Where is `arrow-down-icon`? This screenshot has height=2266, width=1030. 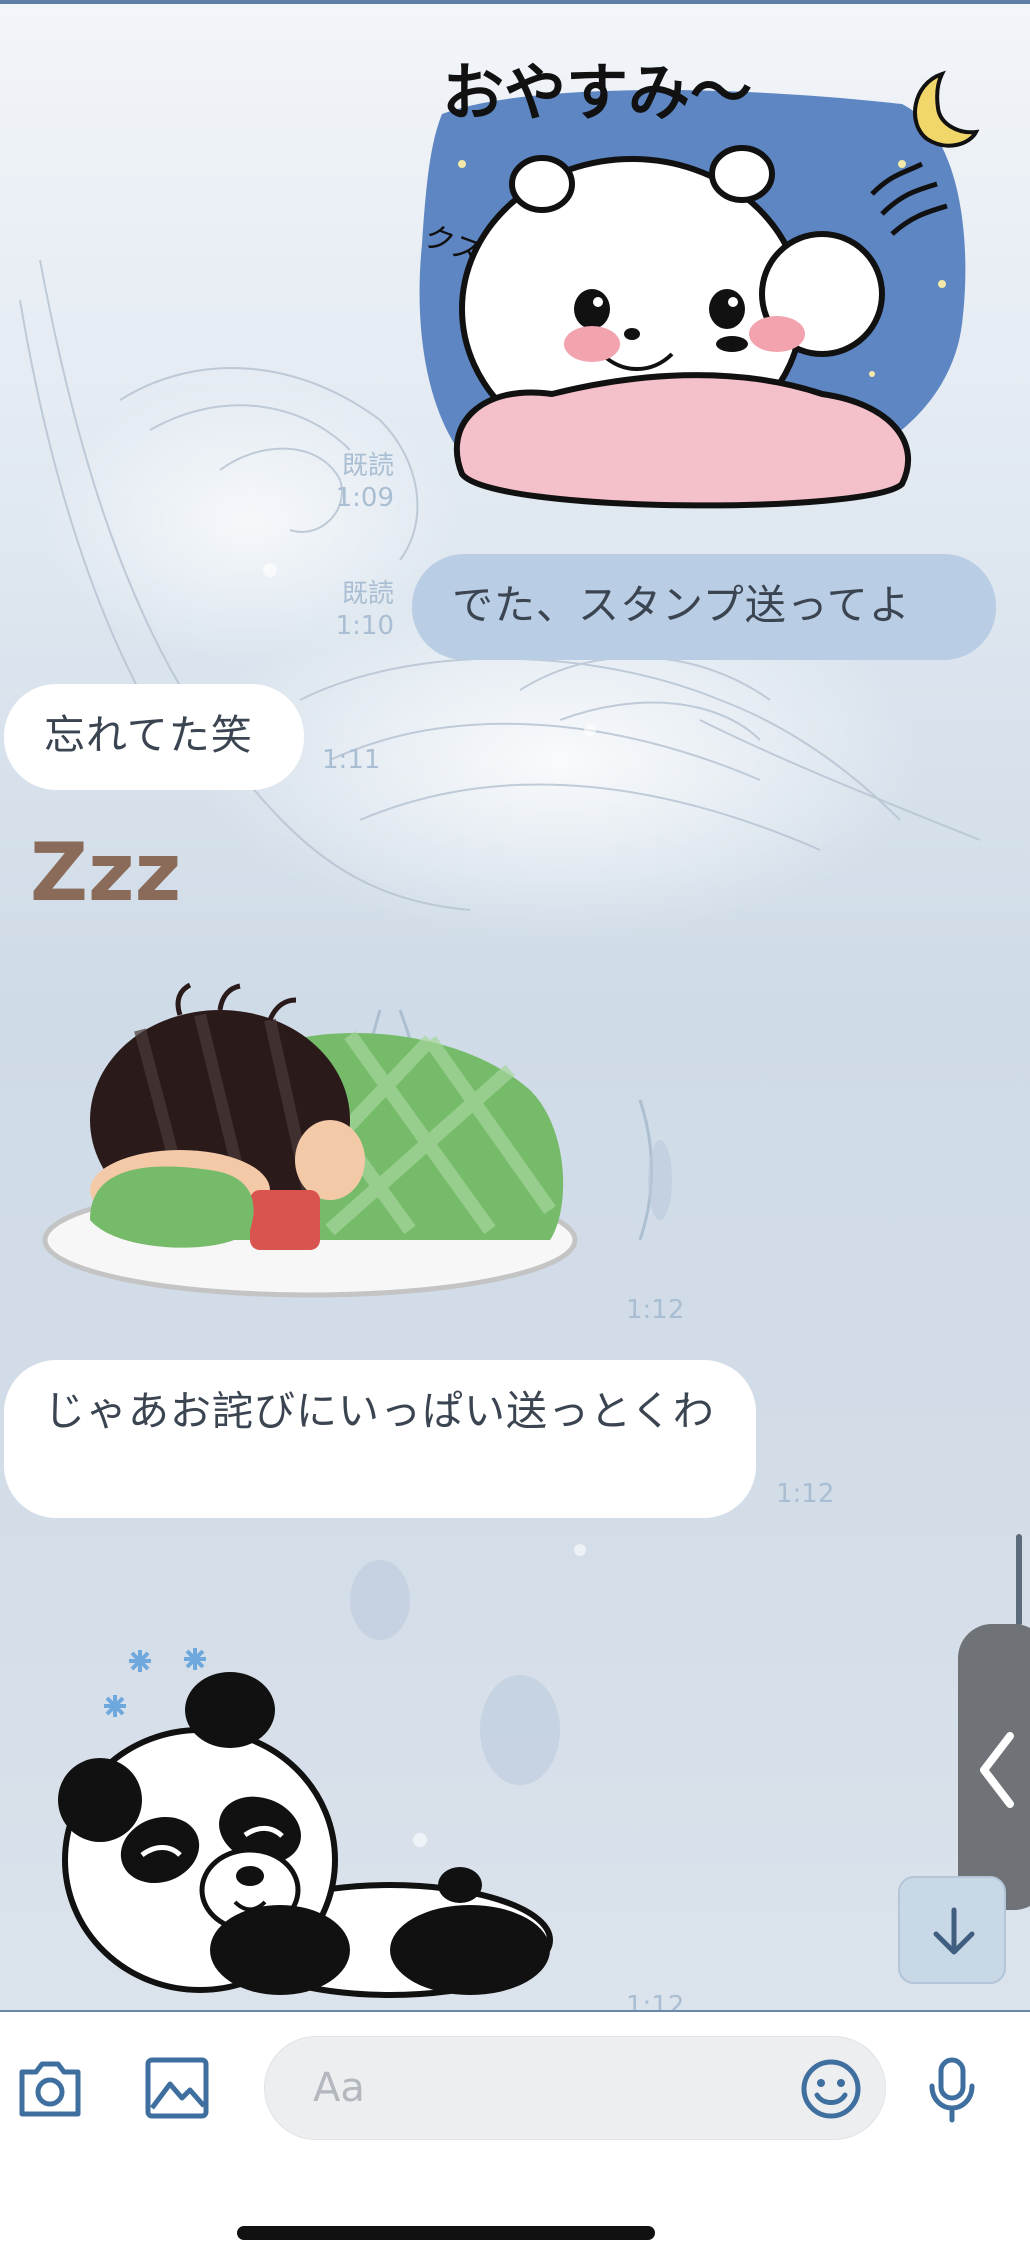
arrow-down-icon is located at coordinates (954, 1931).